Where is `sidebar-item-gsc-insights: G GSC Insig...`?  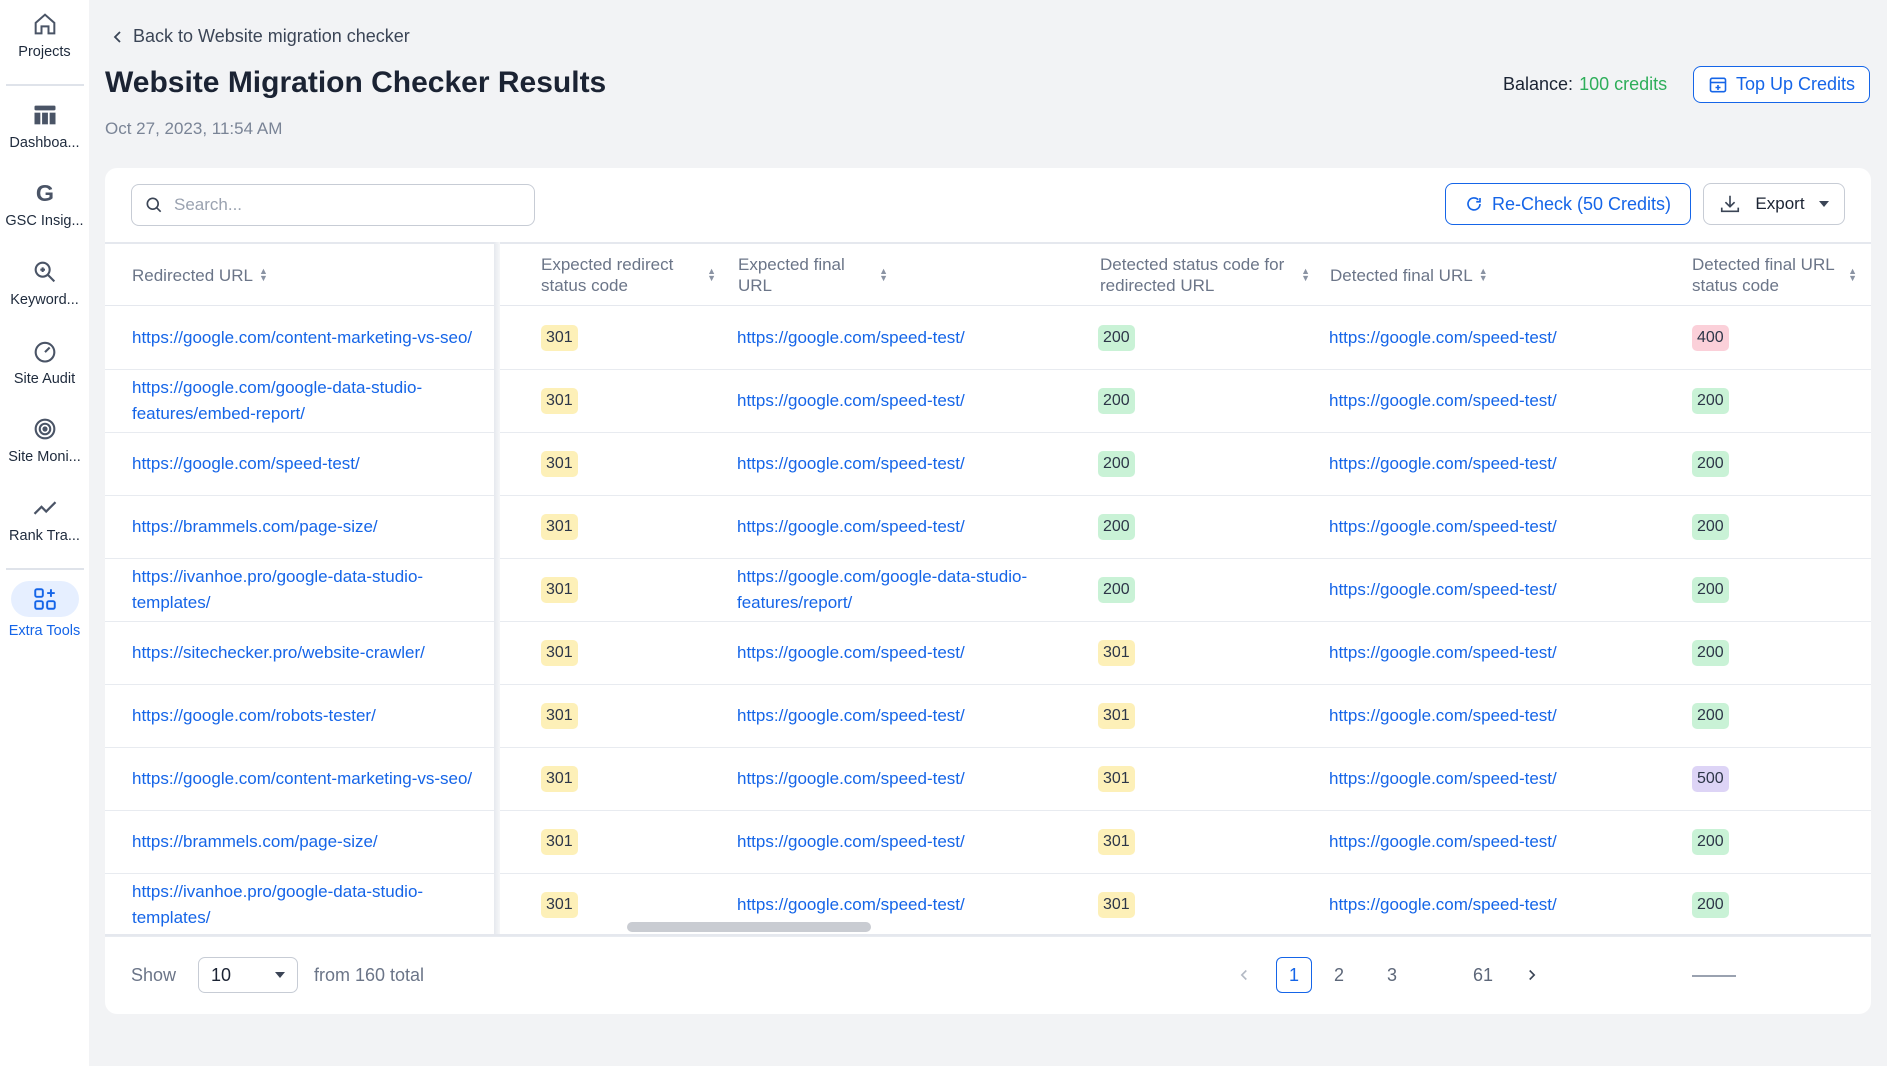
sidebar-item-gsc-insights: G GSC Insig... is located at coordinates (44, 204).